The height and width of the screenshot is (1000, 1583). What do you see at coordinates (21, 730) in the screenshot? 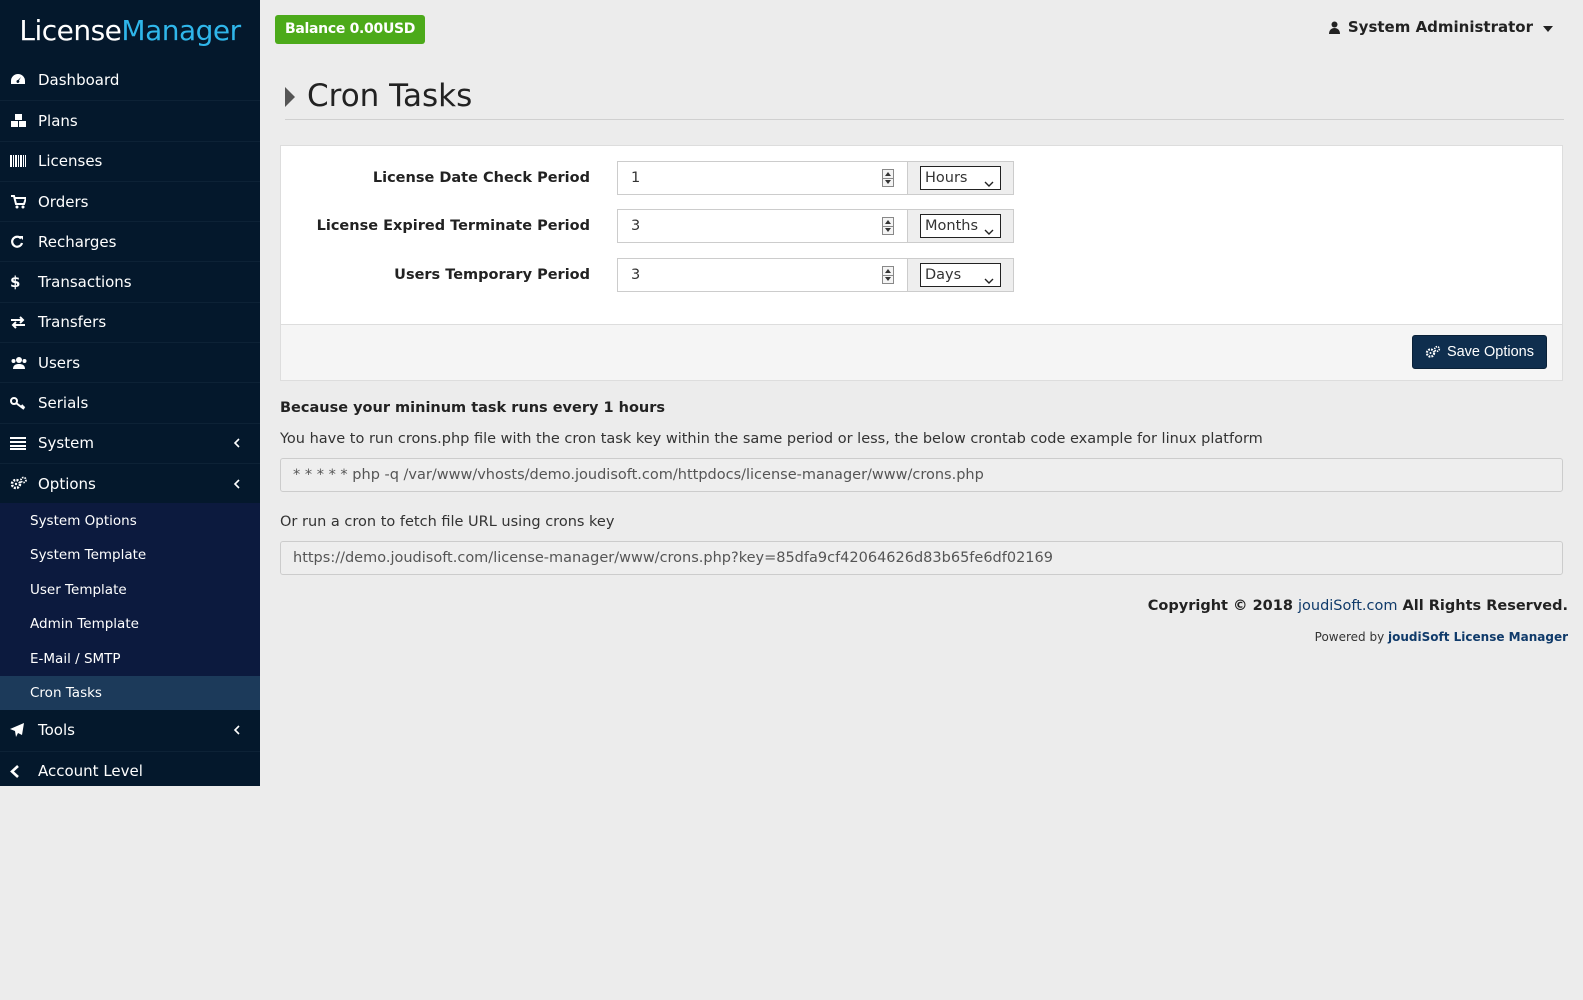
I see `send-icon` at bounding box center [21, 730].